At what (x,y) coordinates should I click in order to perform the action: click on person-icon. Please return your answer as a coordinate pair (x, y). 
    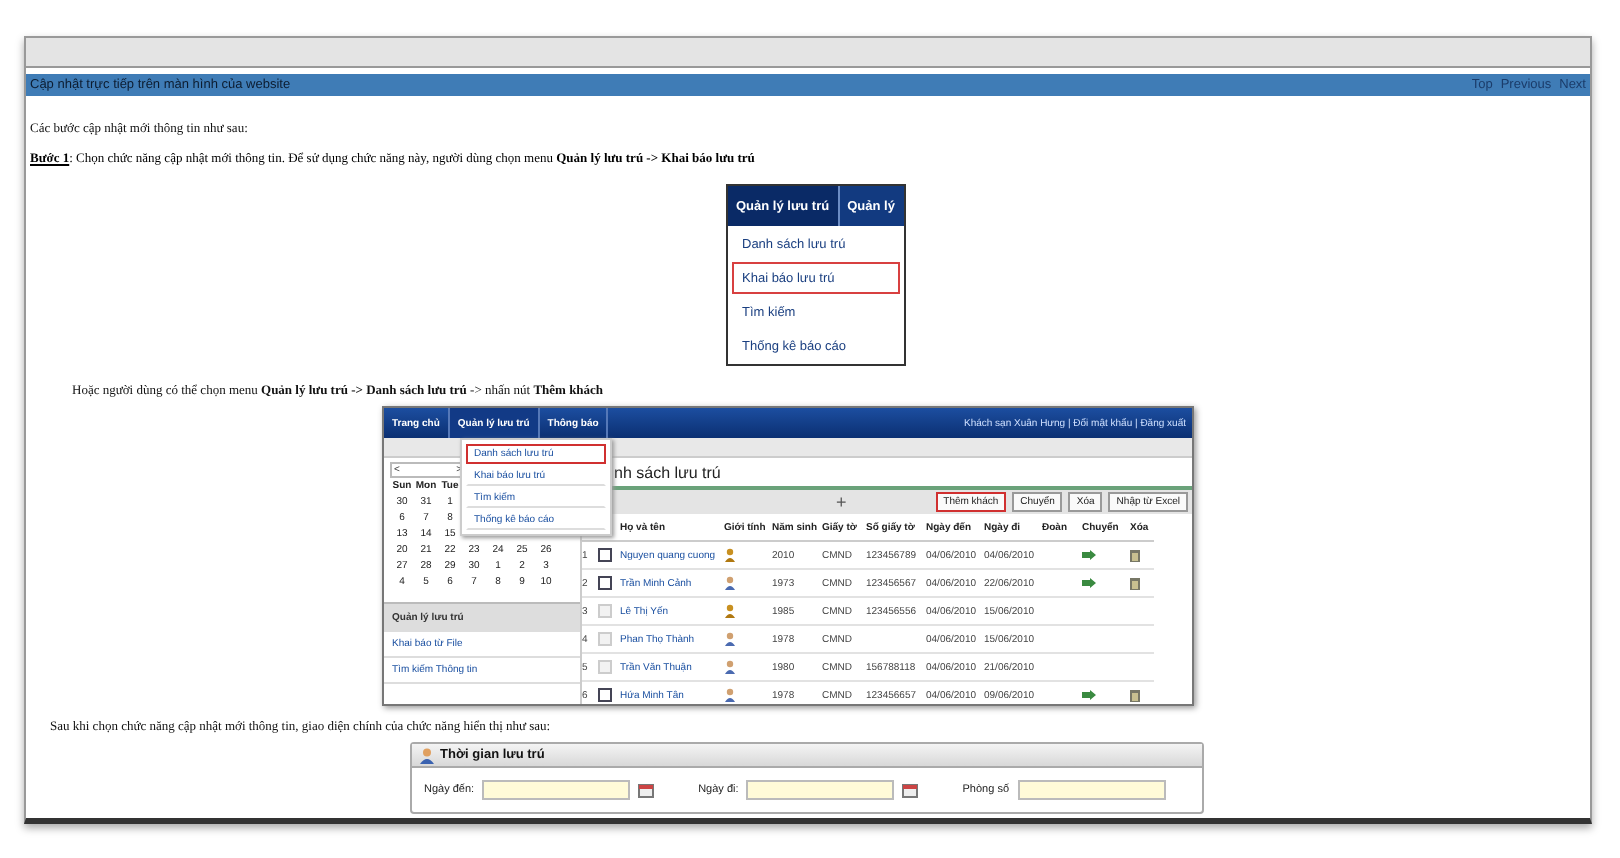
    Looking at the image, I should click on (427, 755).